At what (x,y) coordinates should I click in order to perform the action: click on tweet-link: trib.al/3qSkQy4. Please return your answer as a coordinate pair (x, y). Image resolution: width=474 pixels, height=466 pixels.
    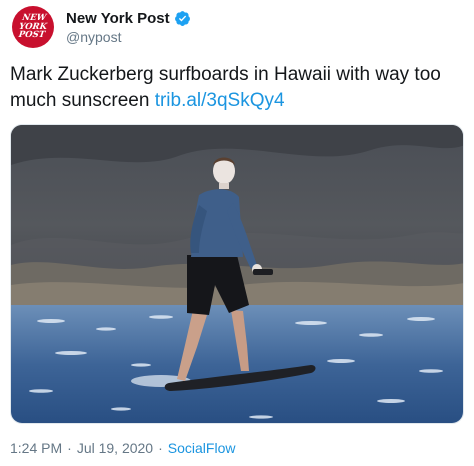
    Looking at the image, I should click on (220, 100).